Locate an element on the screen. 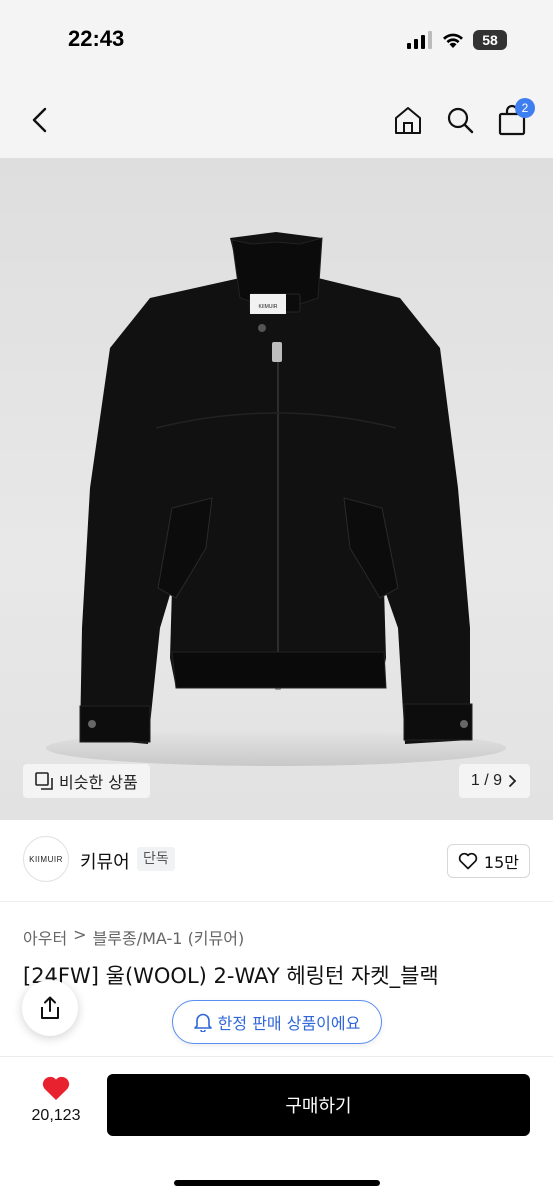  chevron-left-icon is located at coordinates (39, 120).